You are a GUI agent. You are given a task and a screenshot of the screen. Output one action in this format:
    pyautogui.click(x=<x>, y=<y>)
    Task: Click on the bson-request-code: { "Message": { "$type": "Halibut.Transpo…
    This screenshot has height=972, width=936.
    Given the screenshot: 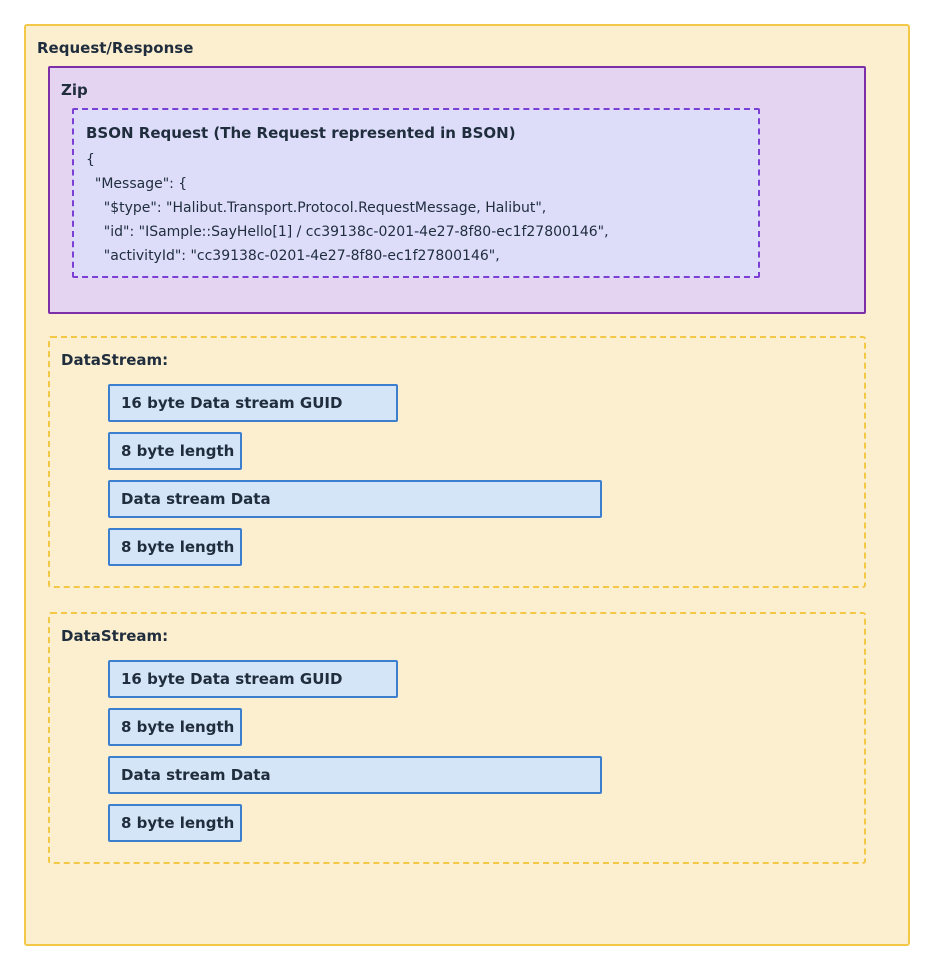 What is the action you would take?
    pyautogui.click(x=347, y=208)
    